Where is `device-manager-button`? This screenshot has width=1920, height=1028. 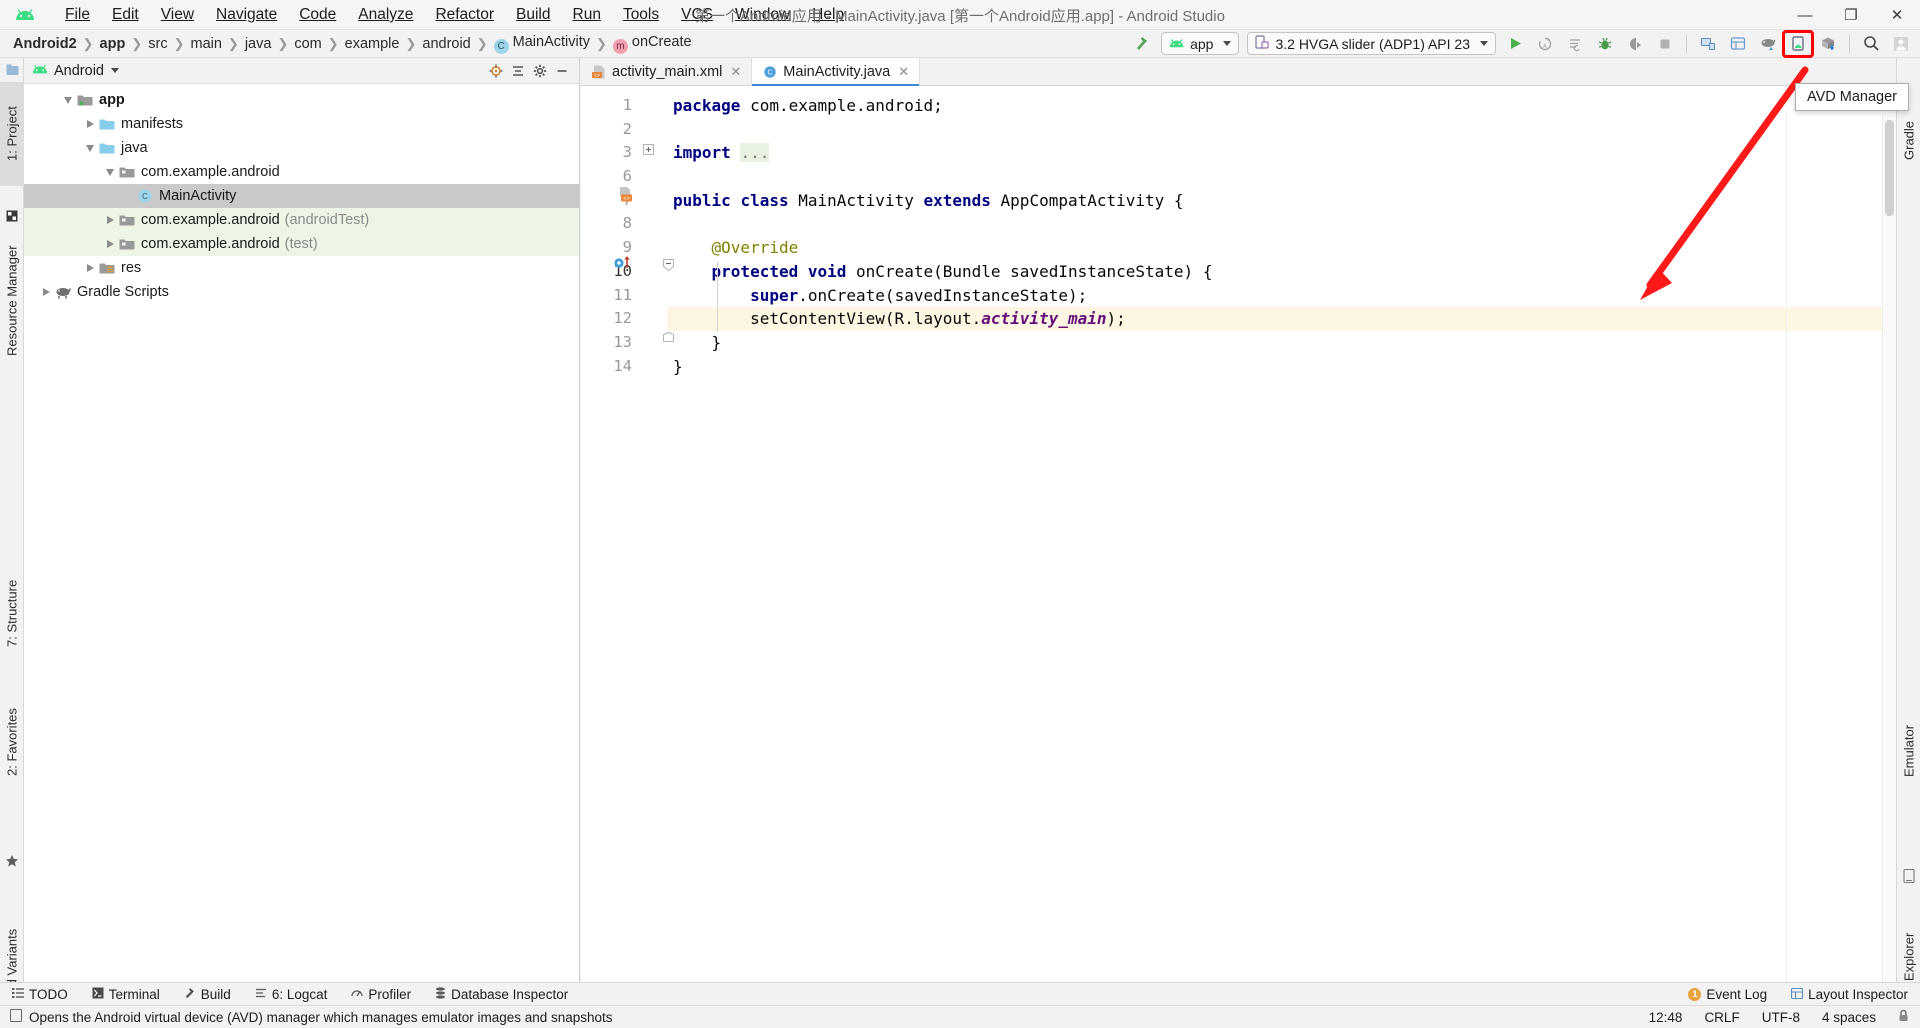 device-manager-button is located at coordinates (1708, 44).